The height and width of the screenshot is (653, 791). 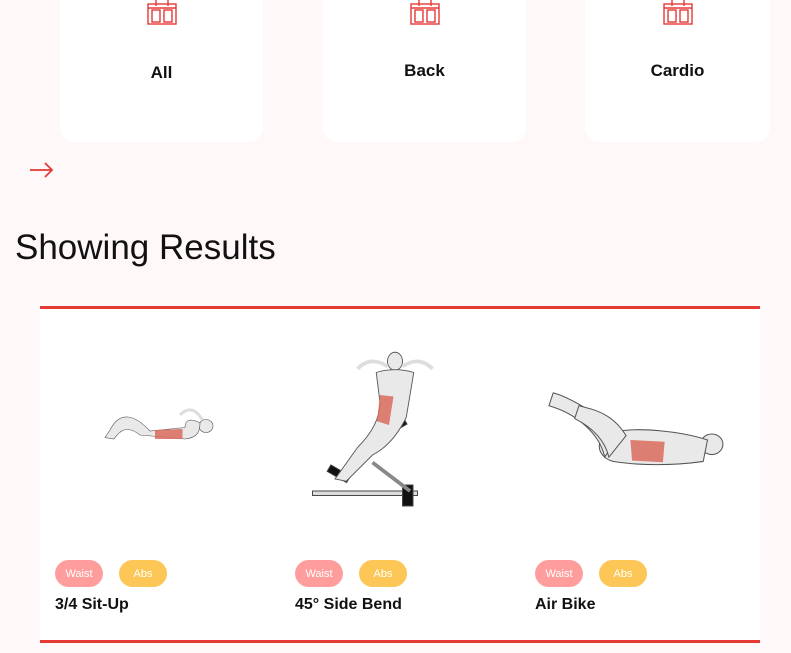 I want to click on category-card-back: Back, so click(x=424, y=71).